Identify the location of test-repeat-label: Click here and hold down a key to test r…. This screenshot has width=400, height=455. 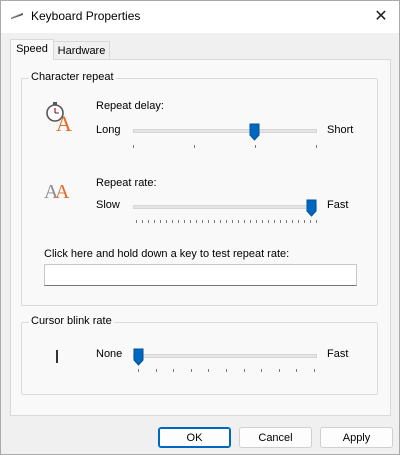
(167, 254).